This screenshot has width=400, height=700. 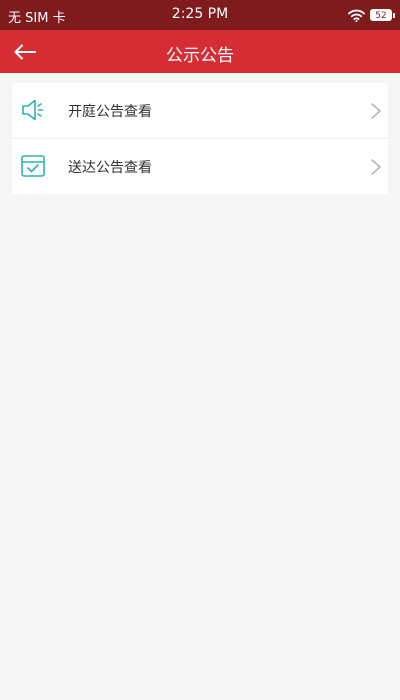 I want to click on battery-icon: 52, so click(x=382, y=15).